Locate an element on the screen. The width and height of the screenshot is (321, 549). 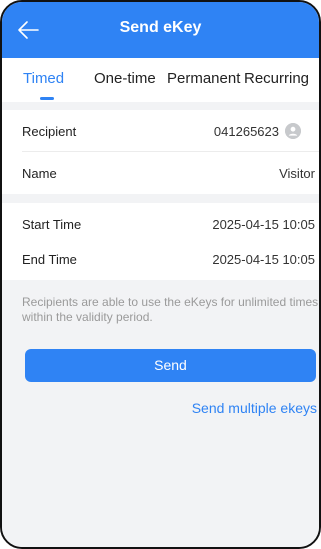
start-time-label: Start Time is located at coordinates (52, 224).